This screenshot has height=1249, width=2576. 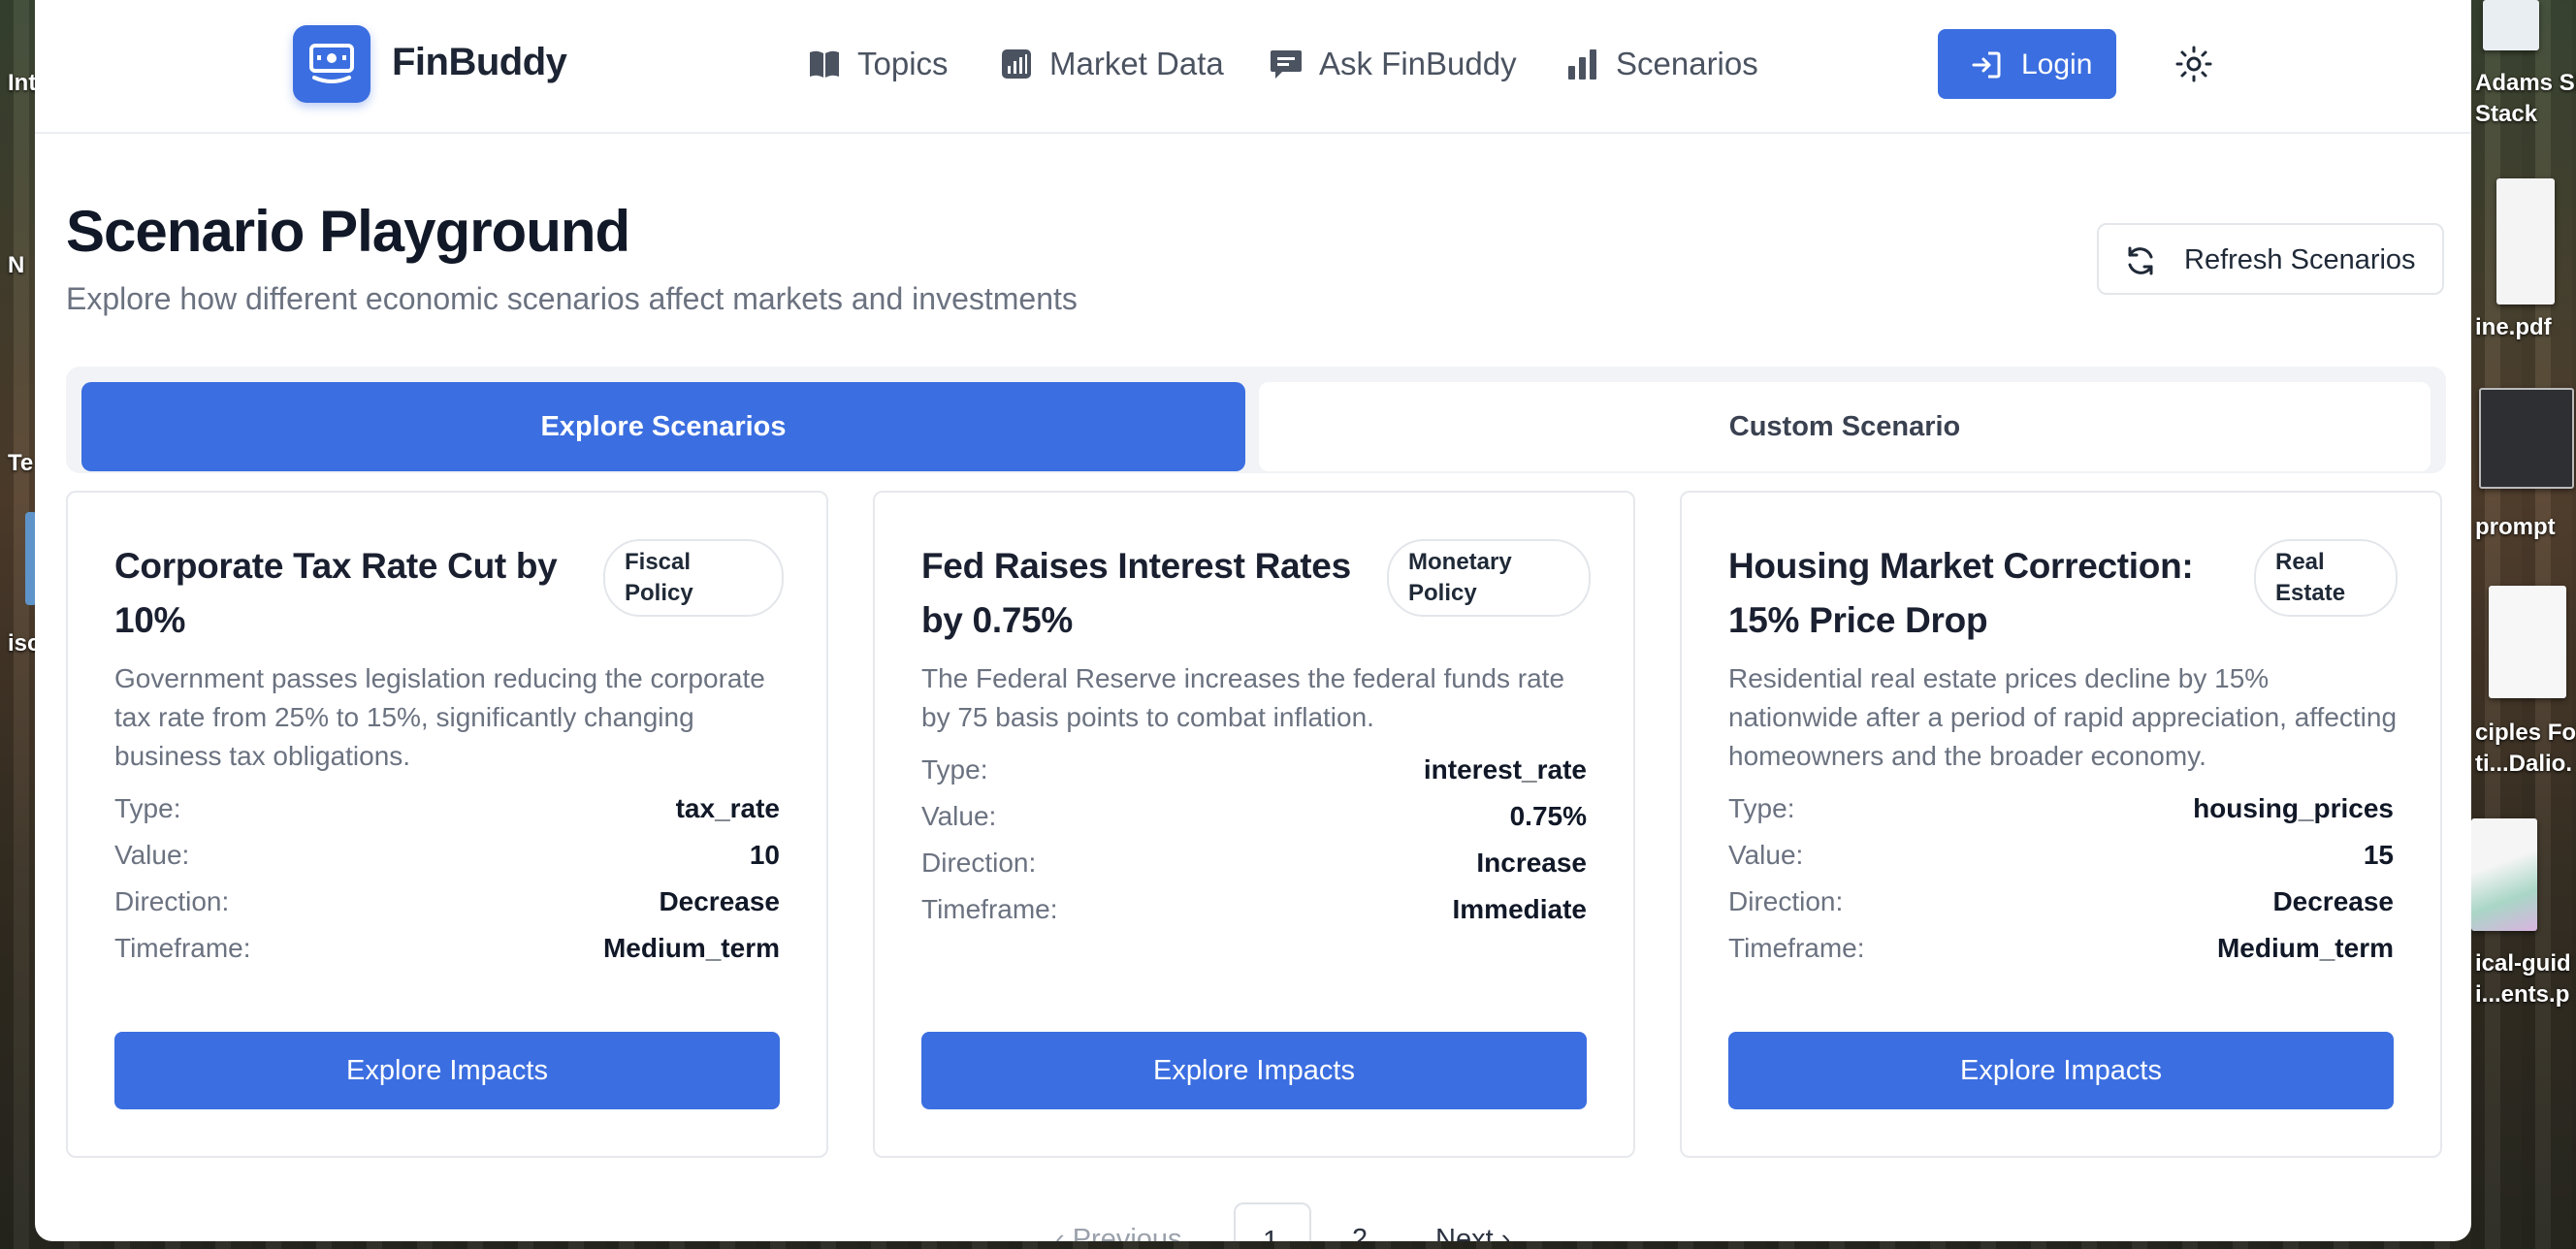 I want to click on type-value: interest_rate, so click(x=1505, y=770).